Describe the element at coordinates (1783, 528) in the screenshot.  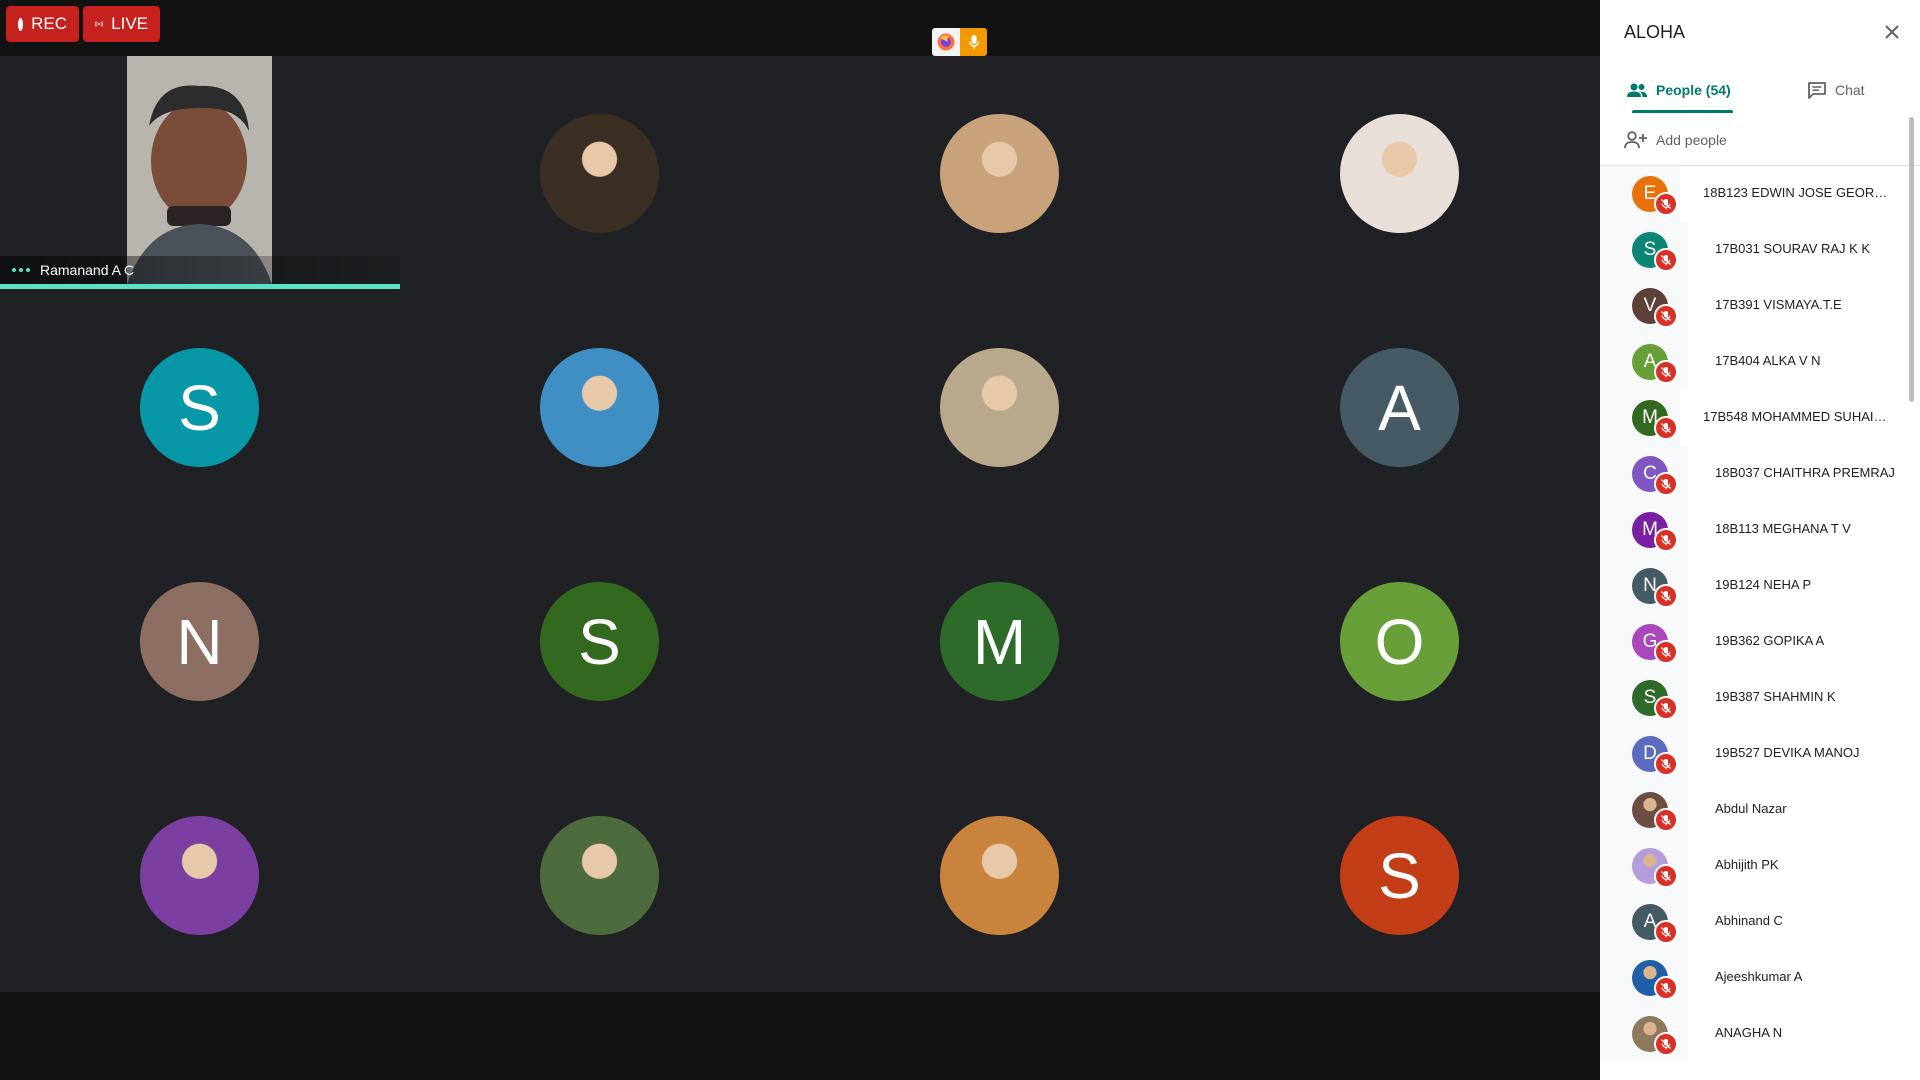
I see `participant-name: 18B113 MEGHANA T V` at that location.